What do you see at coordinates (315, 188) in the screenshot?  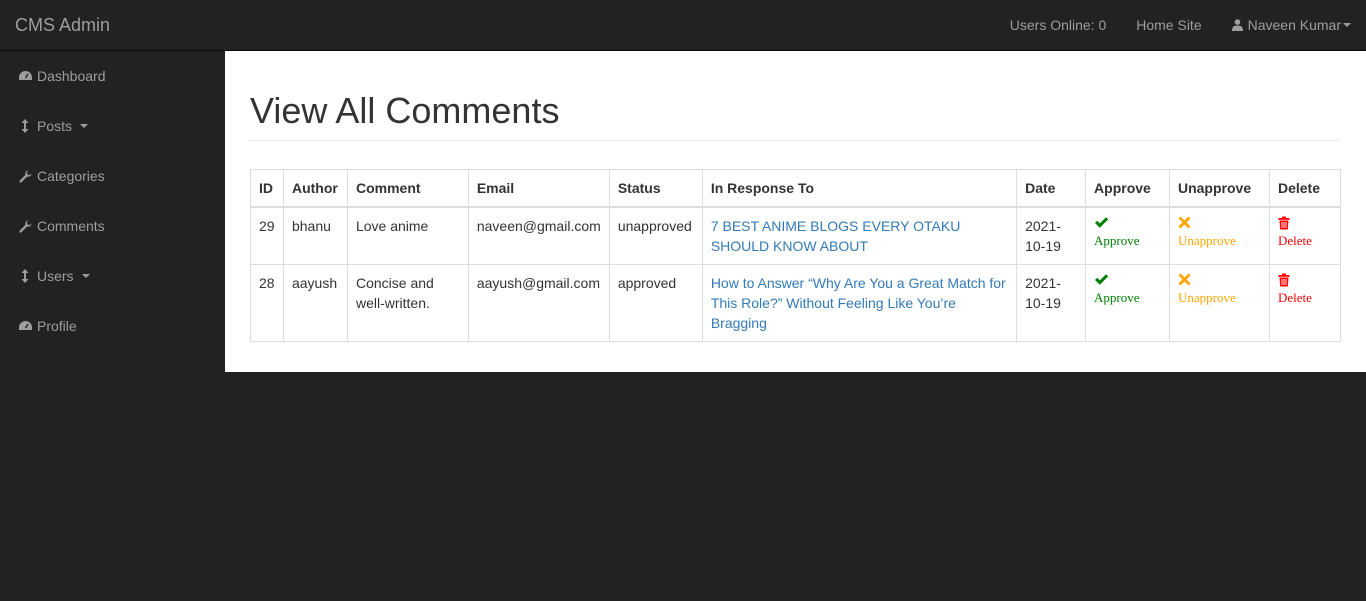 I see `column-header: Author` at bounding box center [315, 188].